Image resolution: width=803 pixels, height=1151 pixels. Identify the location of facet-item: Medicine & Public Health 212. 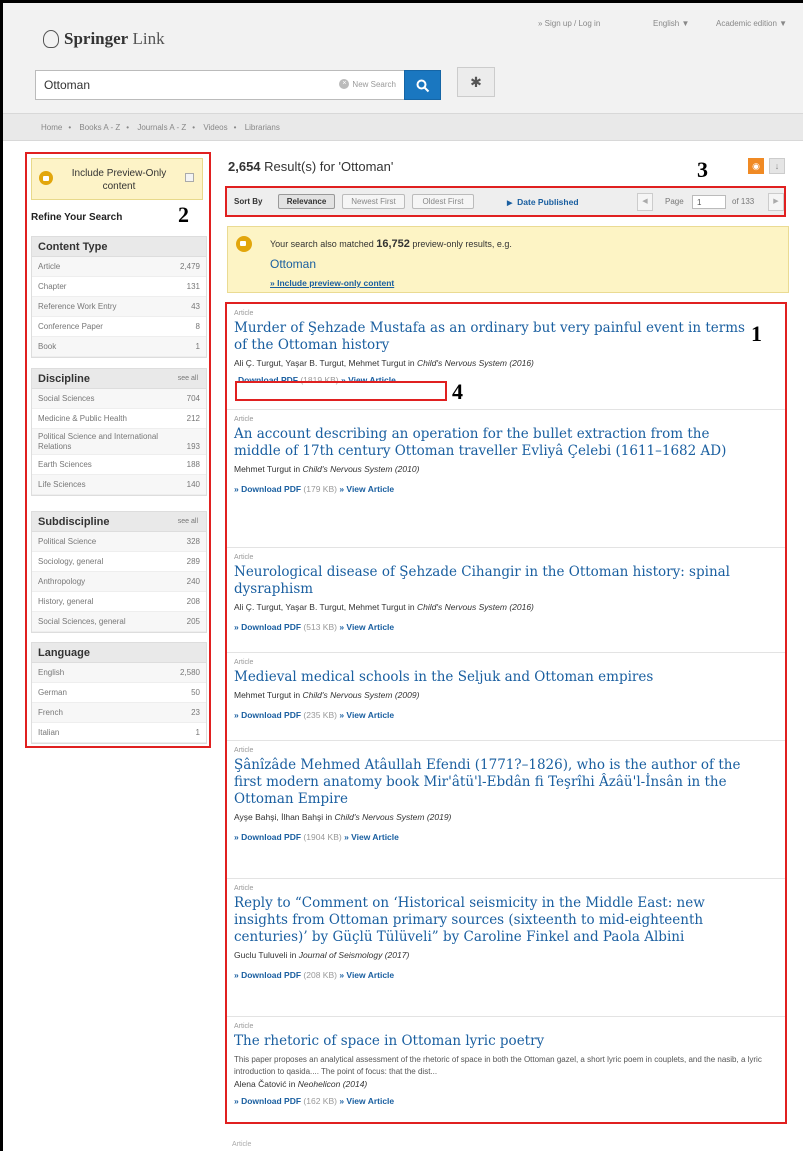
(119, 419).